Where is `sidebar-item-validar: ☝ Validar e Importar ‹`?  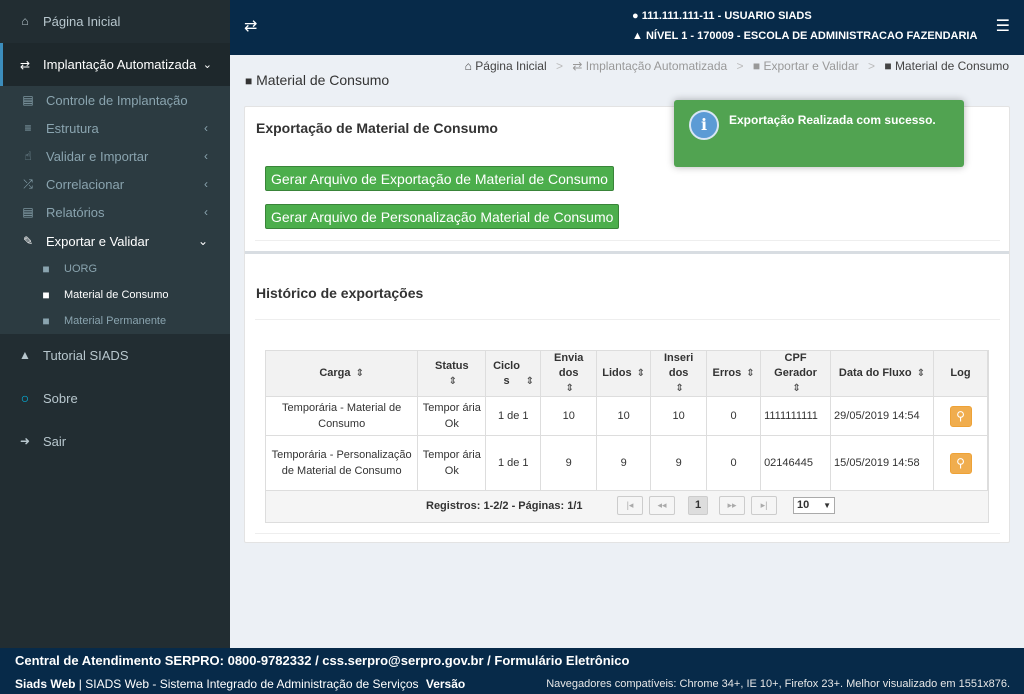 sidebar-item-validar: ☝ Validar e Importar ‹ is located at coordinates (115, 156).